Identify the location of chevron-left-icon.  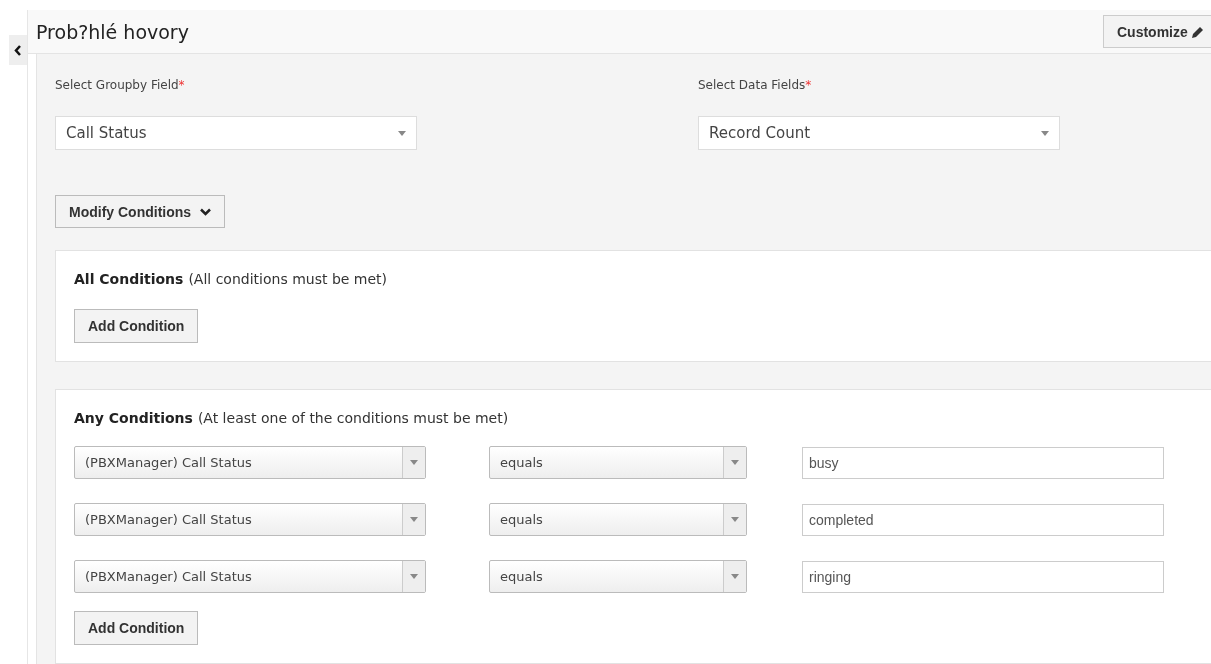
(18, 50).